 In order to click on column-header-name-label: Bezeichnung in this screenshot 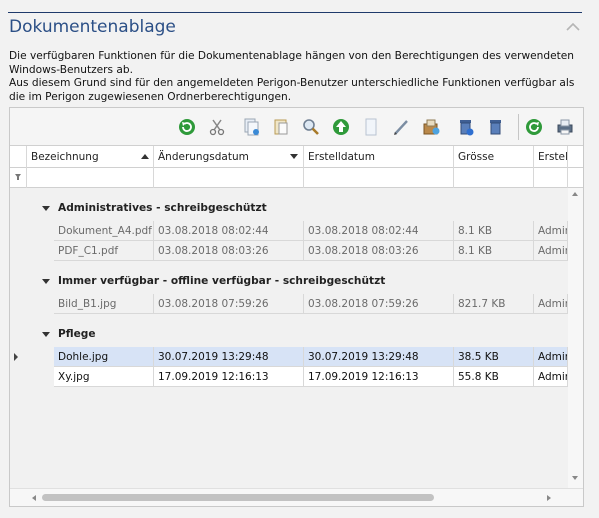, I will do `click(65, 157)`.